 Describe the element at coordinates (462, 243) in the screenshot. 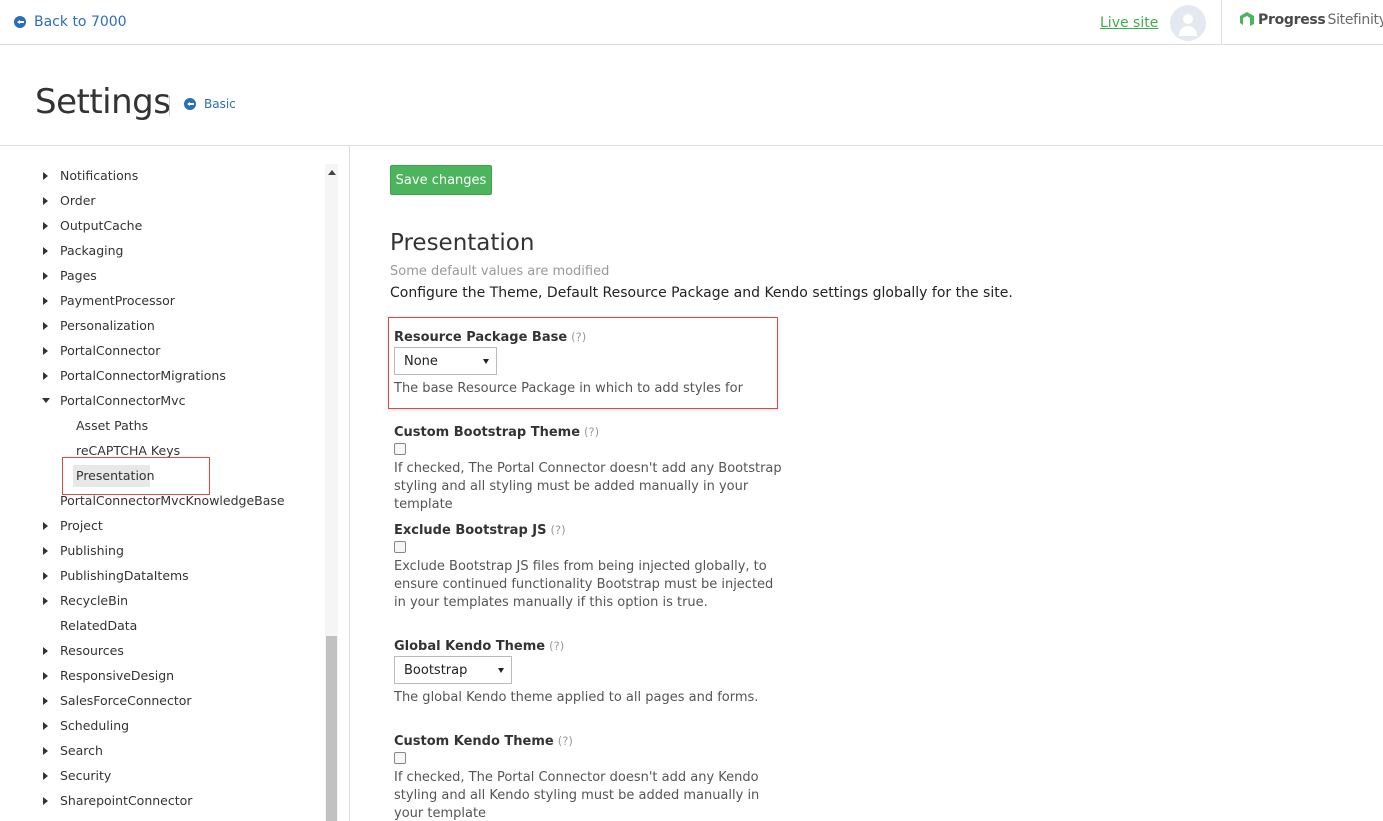

I see `section-title: Presentation` at that location.